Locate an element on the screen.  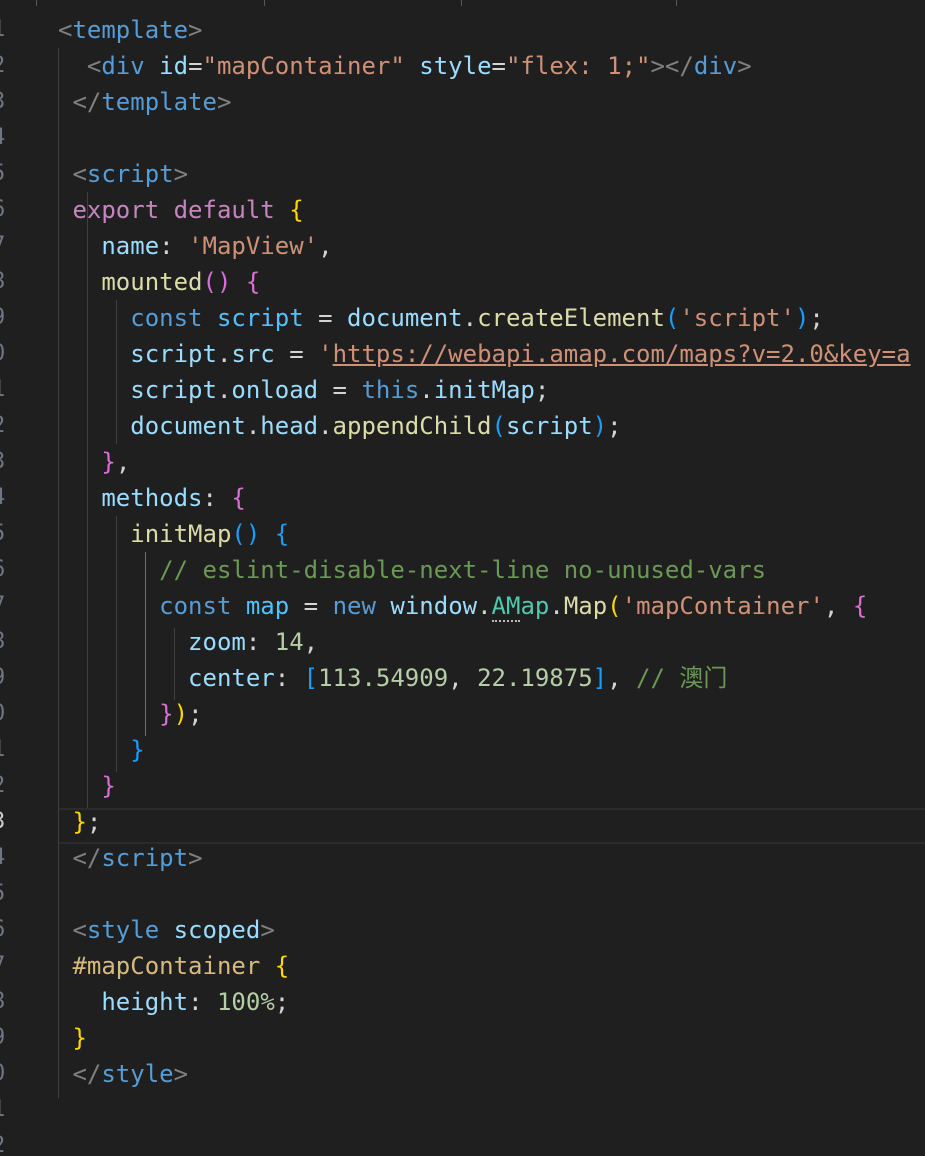
tab-separator is located at coordinates (461, 3).